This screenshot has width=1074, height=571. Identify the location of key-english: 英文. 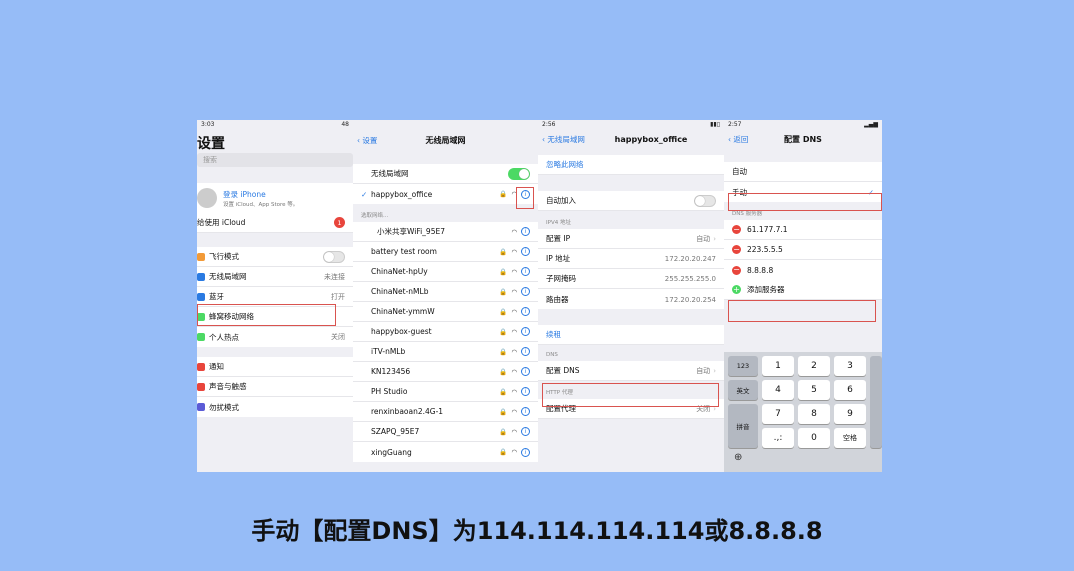
(743, 390).